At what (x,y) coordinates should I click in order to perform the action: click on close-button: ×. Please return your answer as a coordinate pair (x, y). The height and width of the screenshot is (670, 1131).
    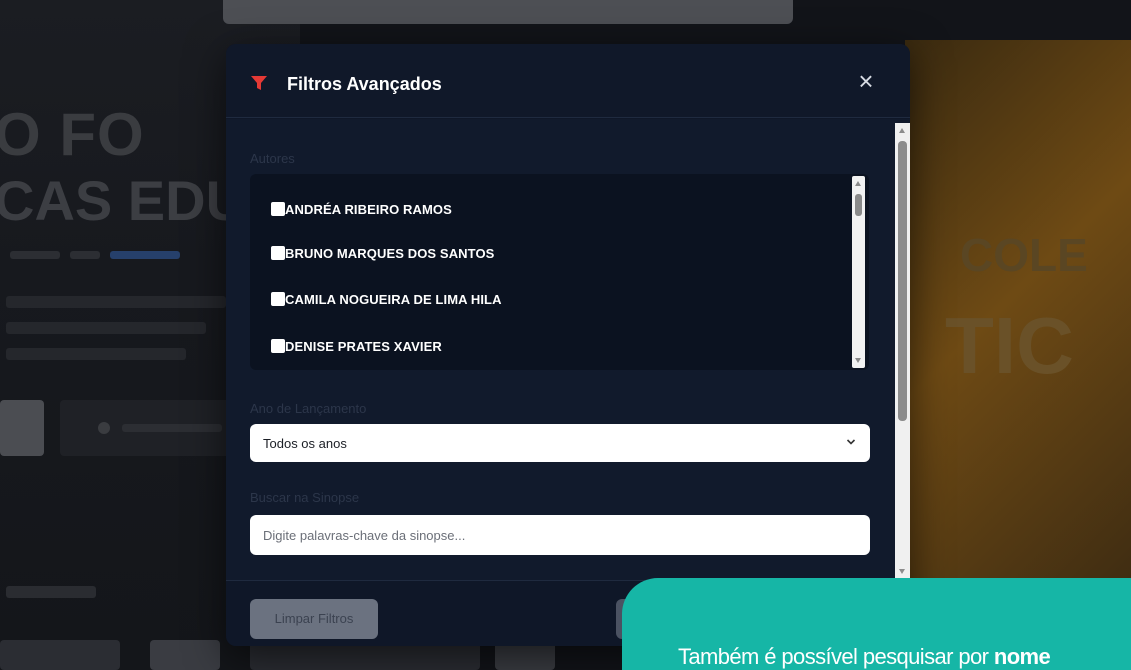
    Looking at the image, I should click on (866, 82).